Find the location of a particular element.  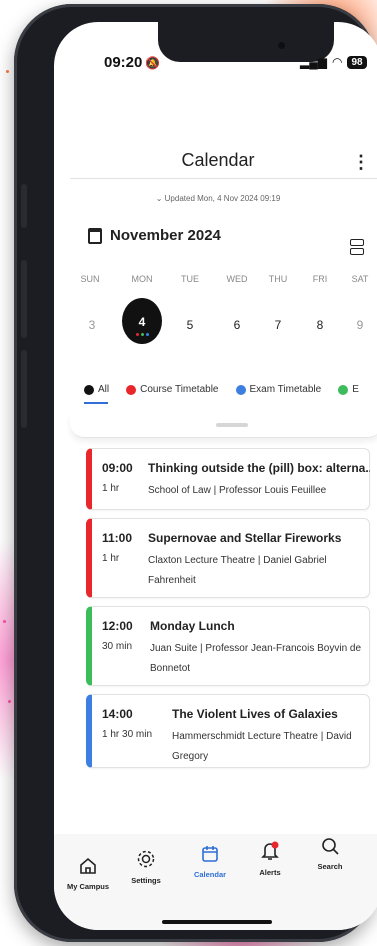

month-selector: November 2024 is located at coordinates (154, 235).